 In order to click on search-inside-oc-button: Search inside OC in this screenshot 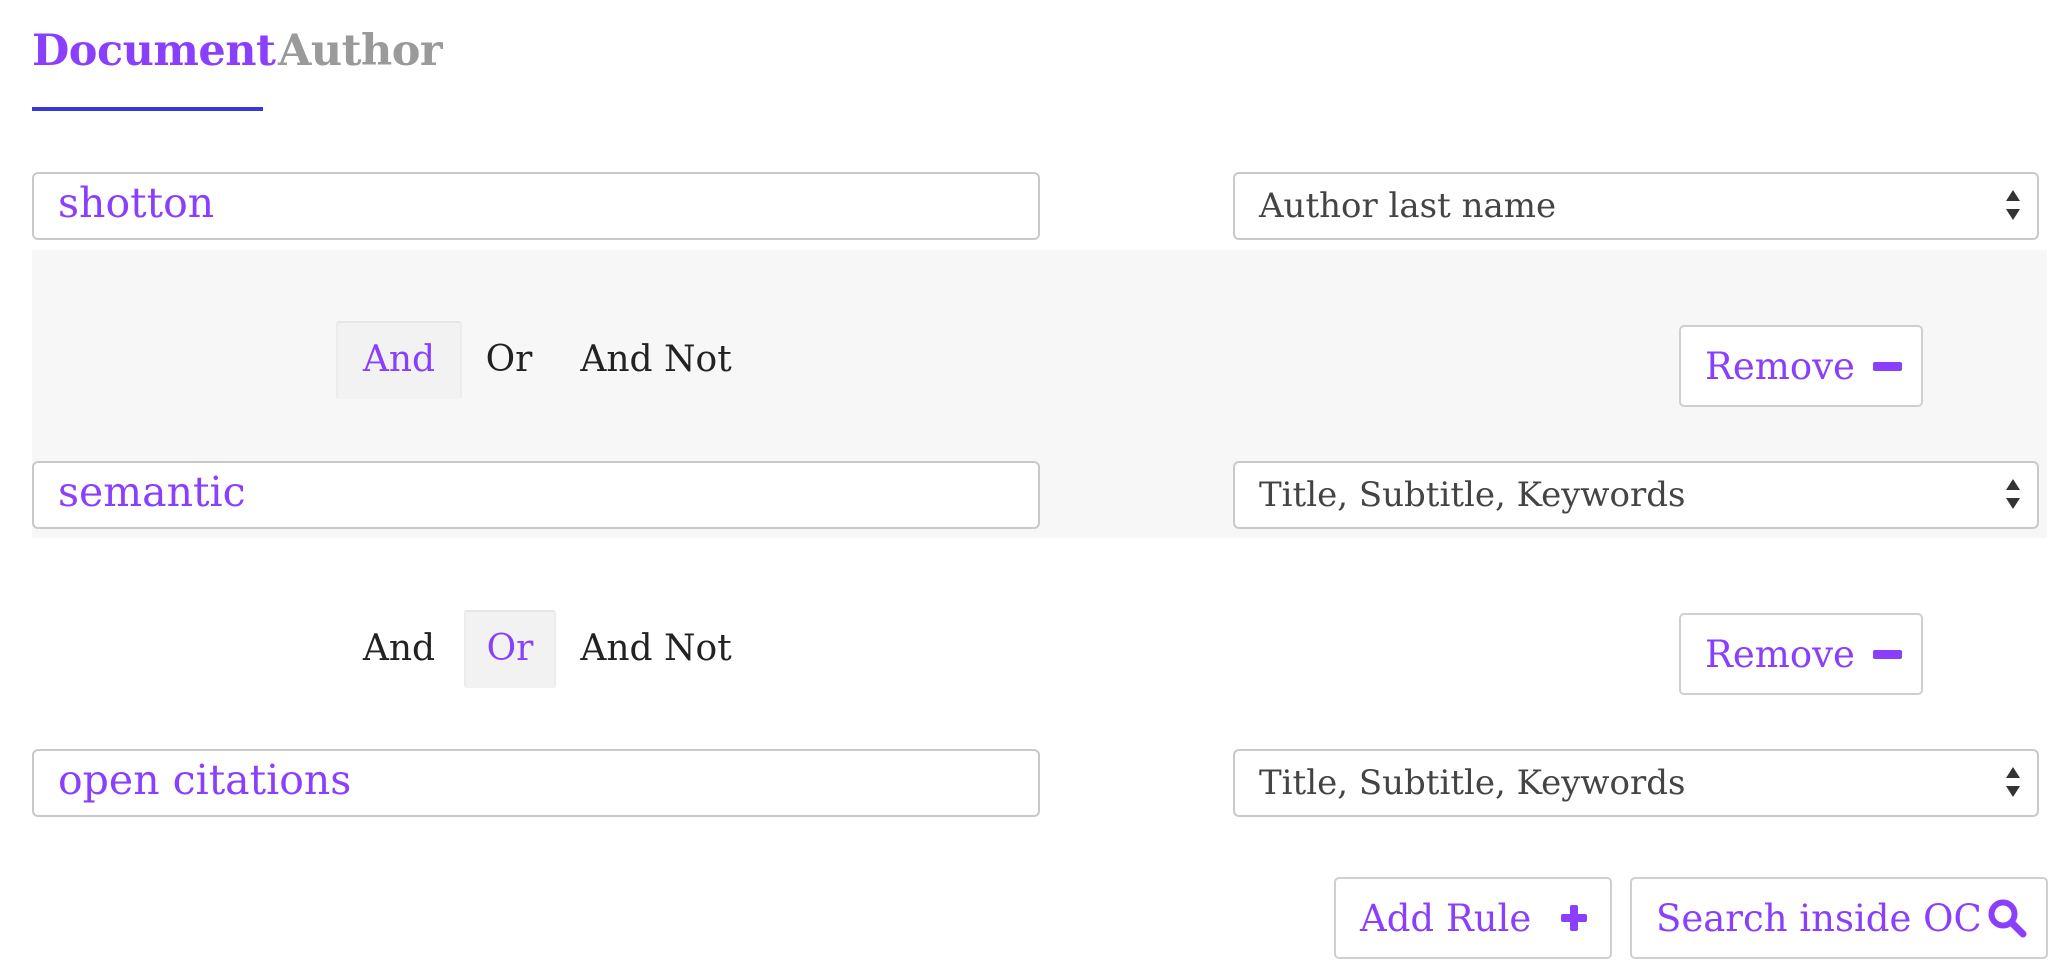, I will do `click(1839, 918)`.